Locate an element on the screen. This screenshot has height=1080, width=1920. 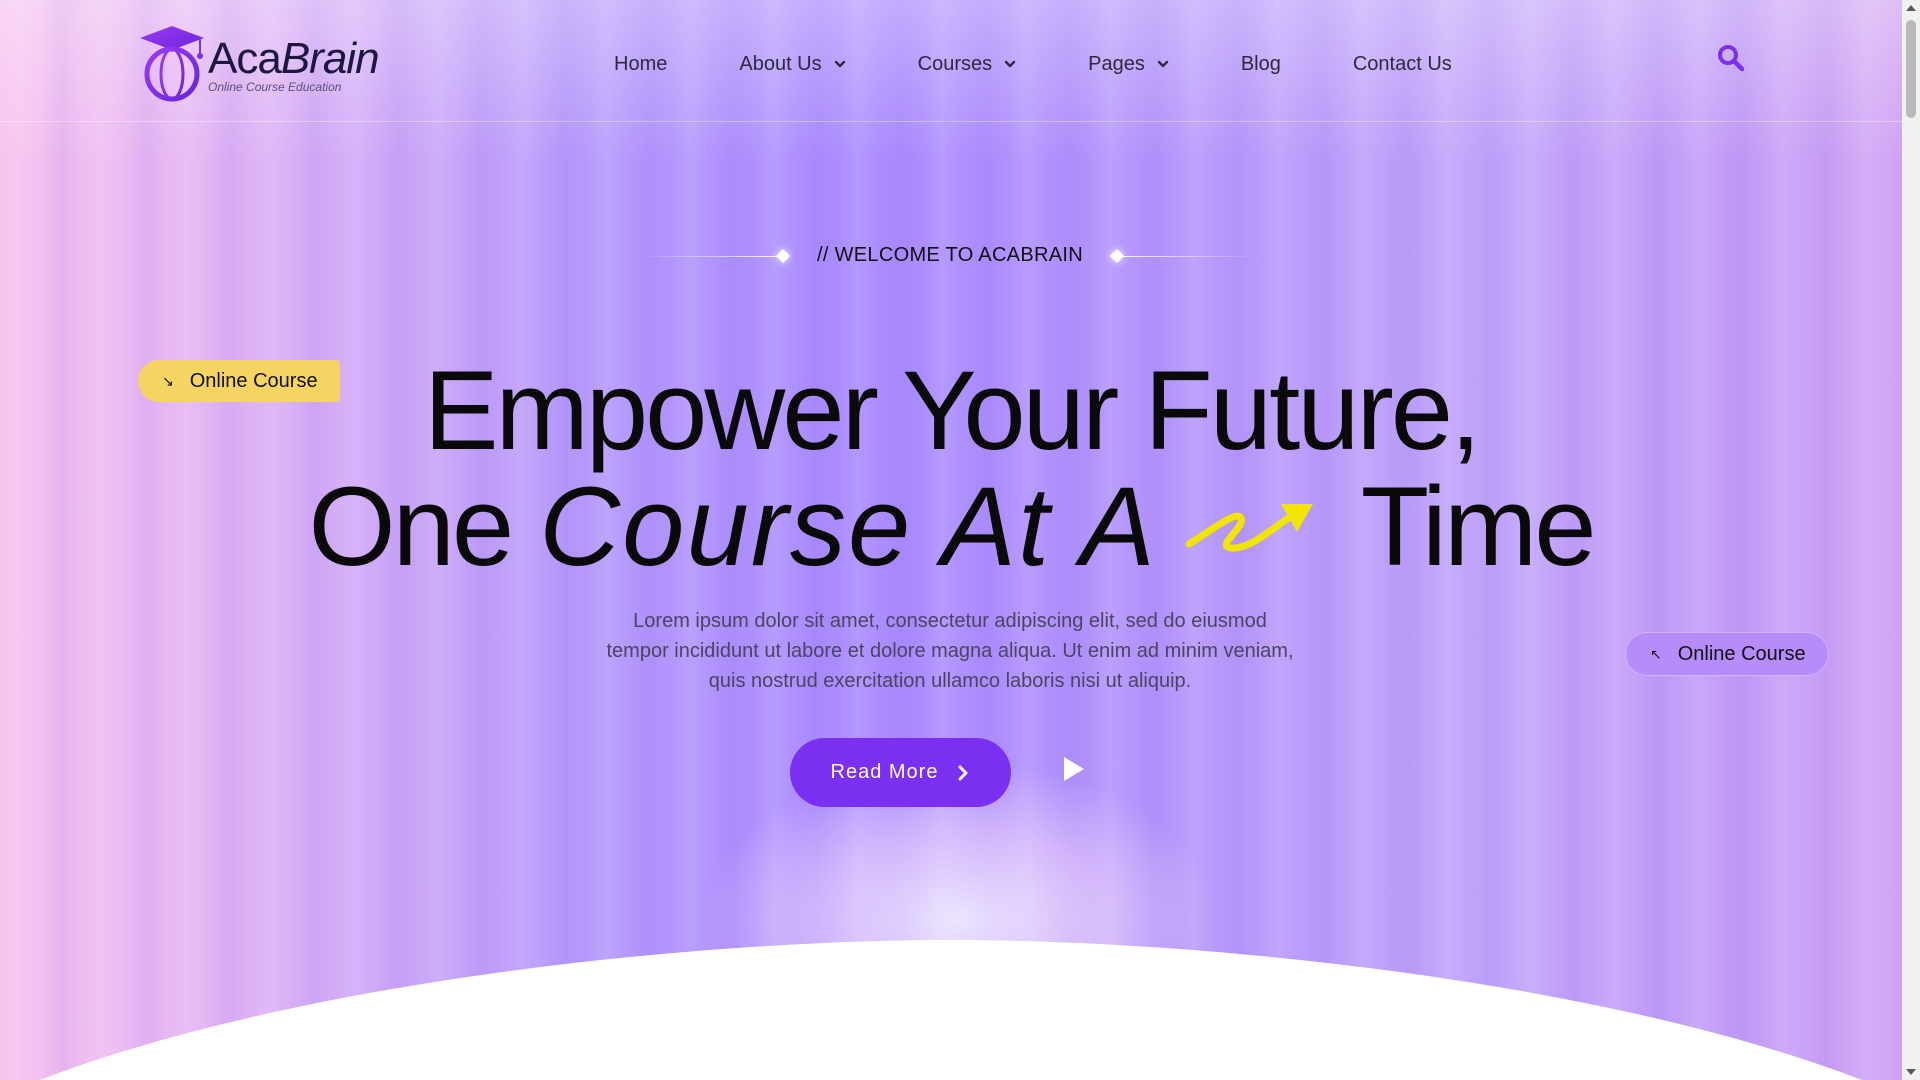
nav-item-courses: Courses is located at coordinates (967, 64).